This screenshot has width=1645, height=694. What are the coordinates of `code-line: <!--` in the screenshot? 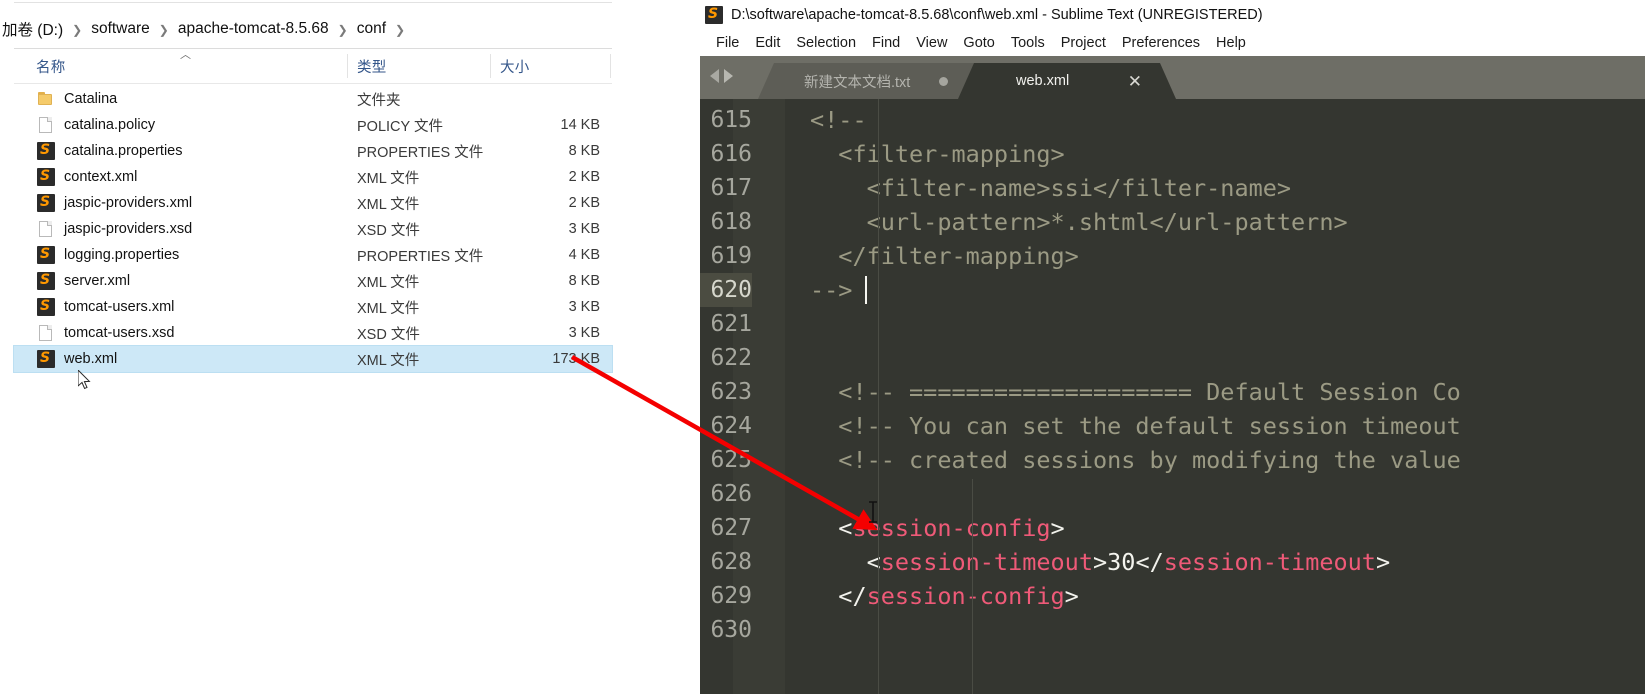 It's located at (838, 120).